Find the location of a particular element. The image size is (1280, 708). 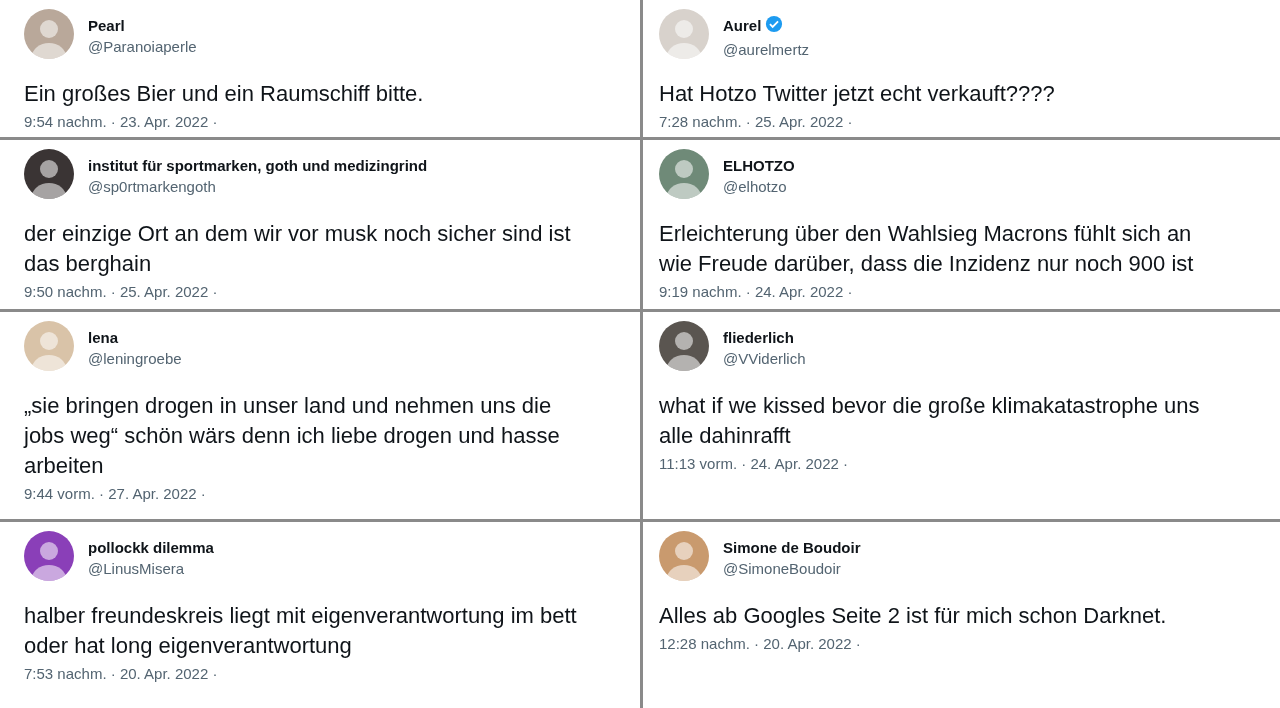

tweet-text: halber freundeskreis liegt mit eigenverantwortung im bett oder hat long eigenverantwortung is located at coordinates (301, 631).